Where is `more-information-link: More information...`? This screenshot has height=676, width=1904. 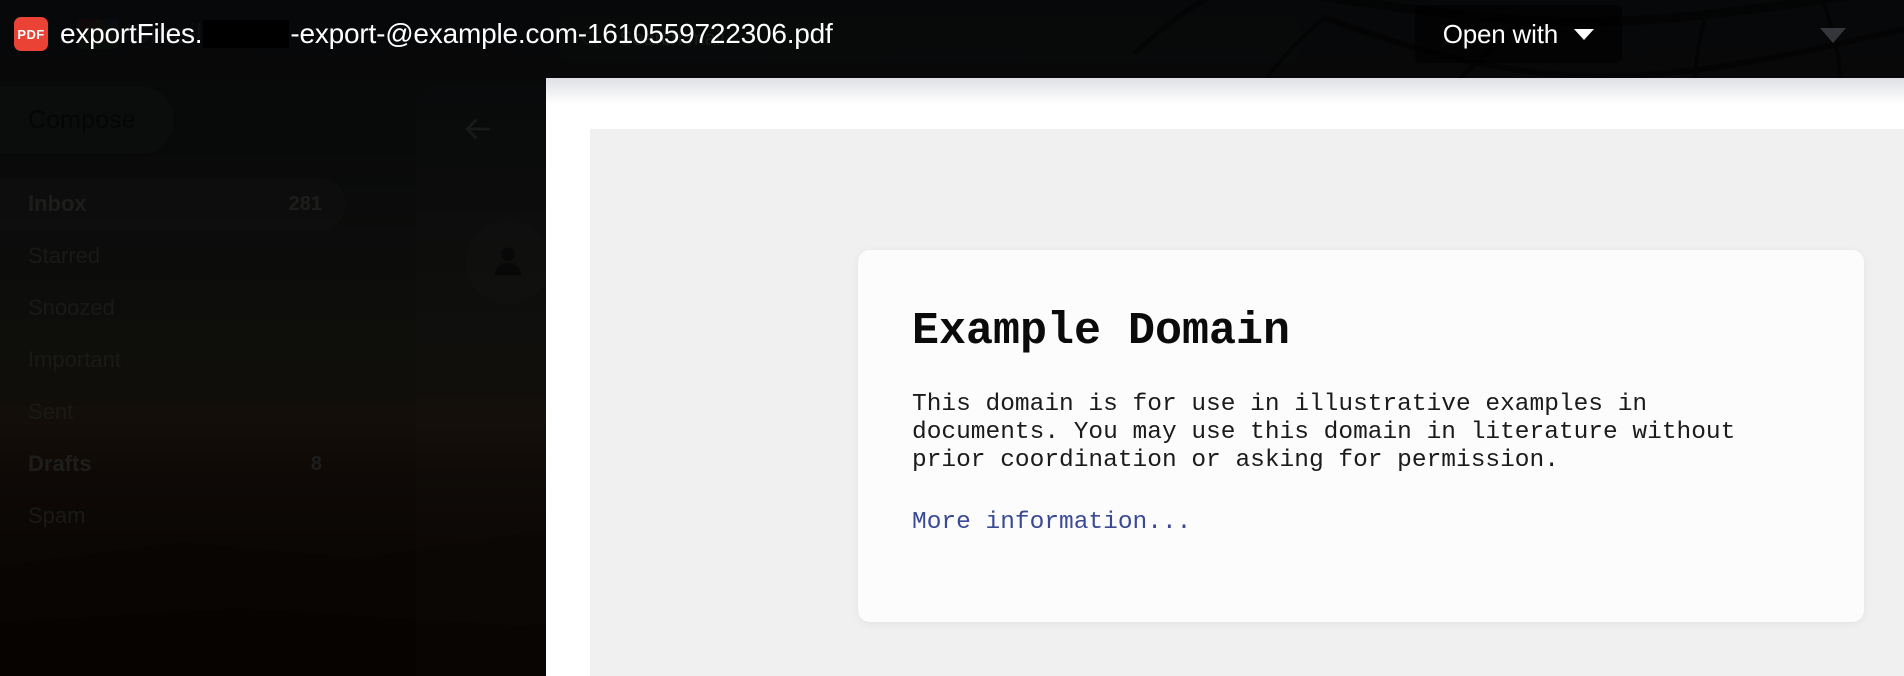 more-information-link: More information... is located at coordinates (1051, 522).